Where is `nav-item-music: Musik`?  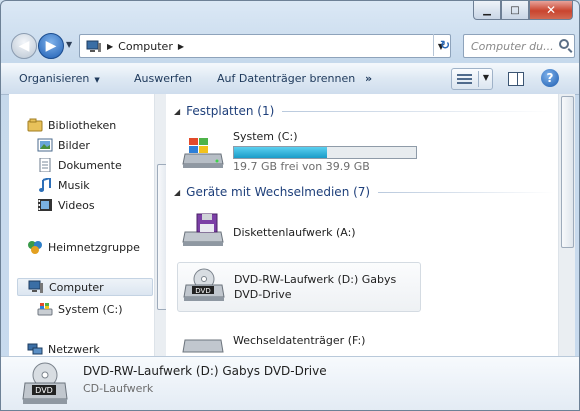
nav-item-music: Musik is located at coordinates (63, 185).